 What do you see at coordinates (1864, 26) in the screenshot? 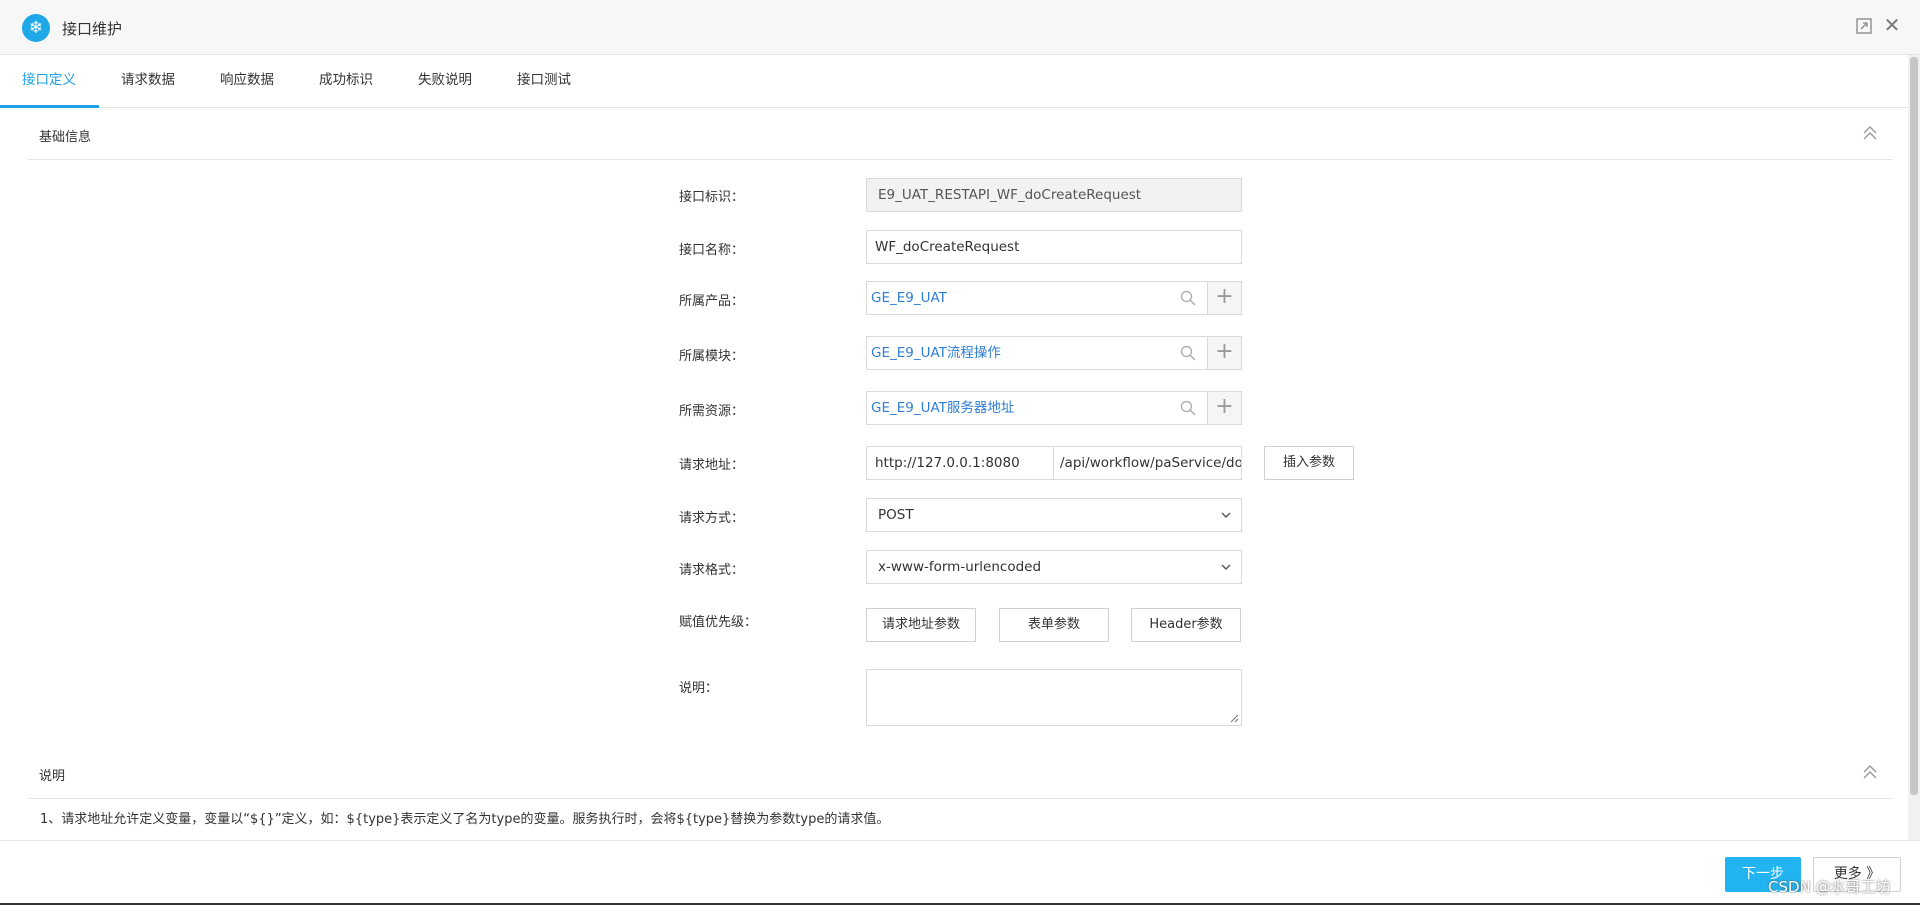
I see `restore-icon` at bounding box center [1864, 26].